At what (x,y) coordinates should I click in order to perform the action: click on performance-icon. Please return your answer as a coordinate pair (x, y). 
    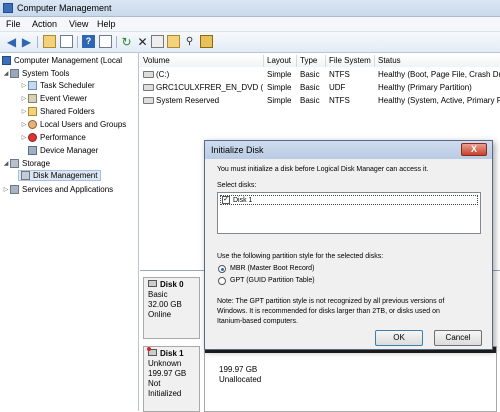
    Looking at the image, I should click on (32, 137).